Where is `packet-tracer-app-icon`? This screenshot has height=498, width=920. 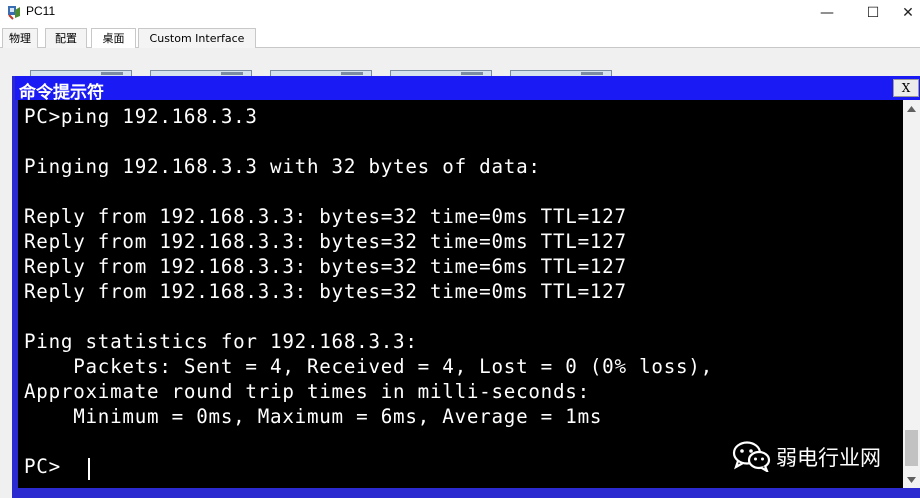
packet-tracer-app-icon is located at coordinates (14, 12).